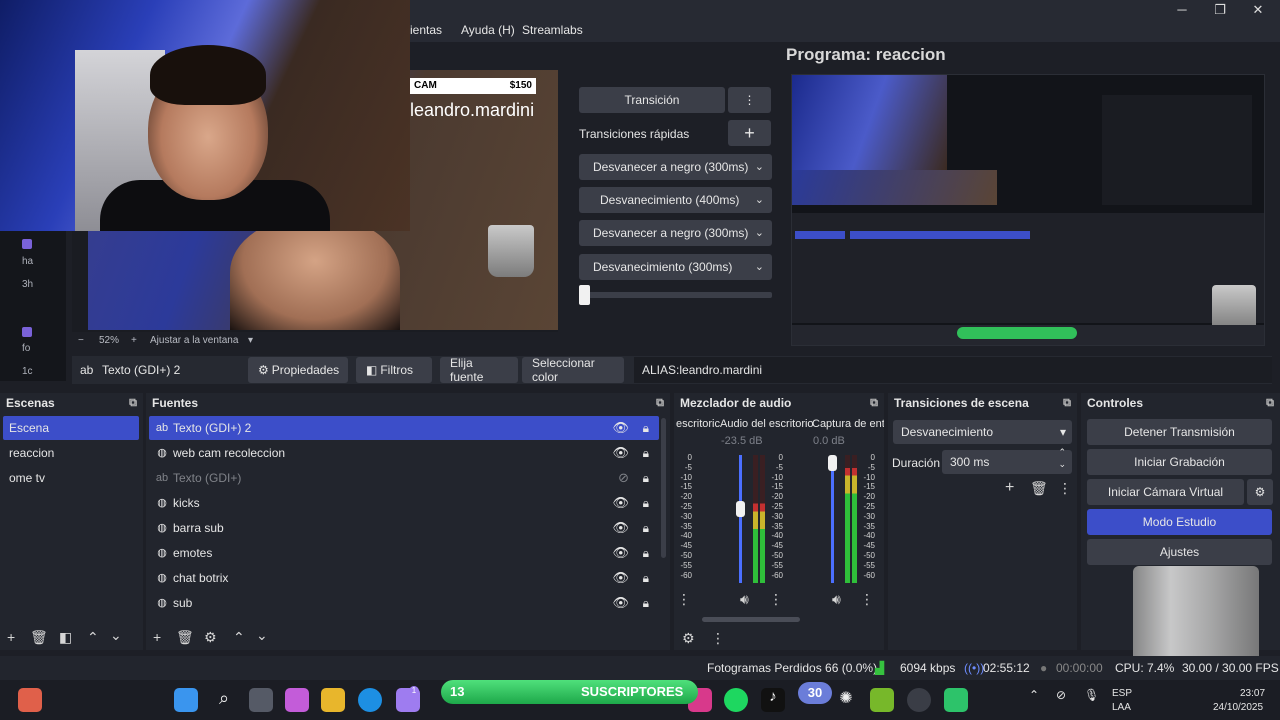  What do you see at coordinates (1179, 552) in the screenshot?
I see `settings-button: Ajustes` at bounding box center [1179, 552].